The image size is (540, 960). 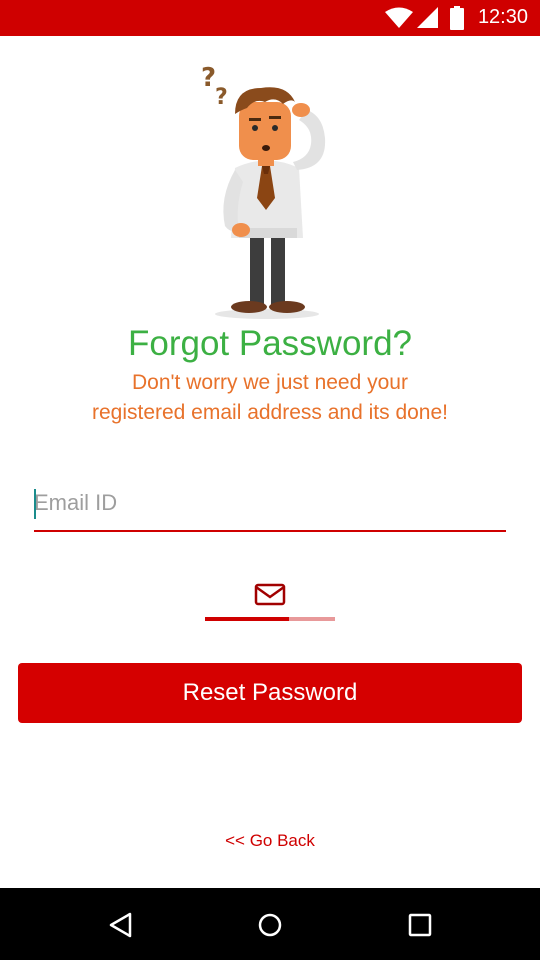 What do you see at coordinates (270, 382) in the screenshot?
I see `message-line-1: Don't worry we just need your` at bounding box center [270, 382].